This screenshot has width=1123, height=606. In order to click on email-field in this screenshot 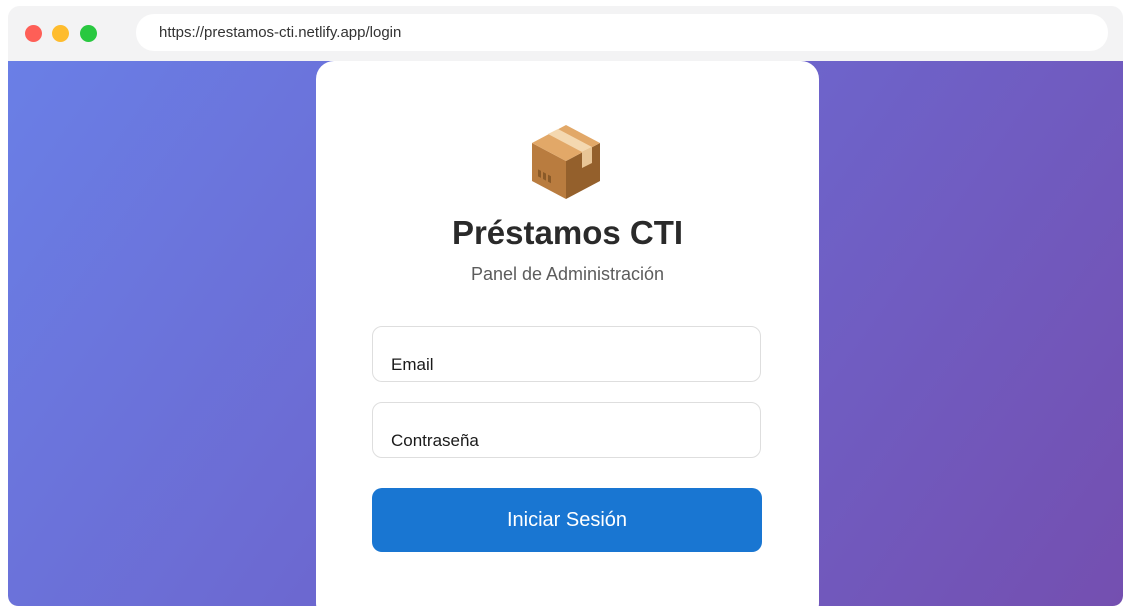, I will do `click(566, 354)`.